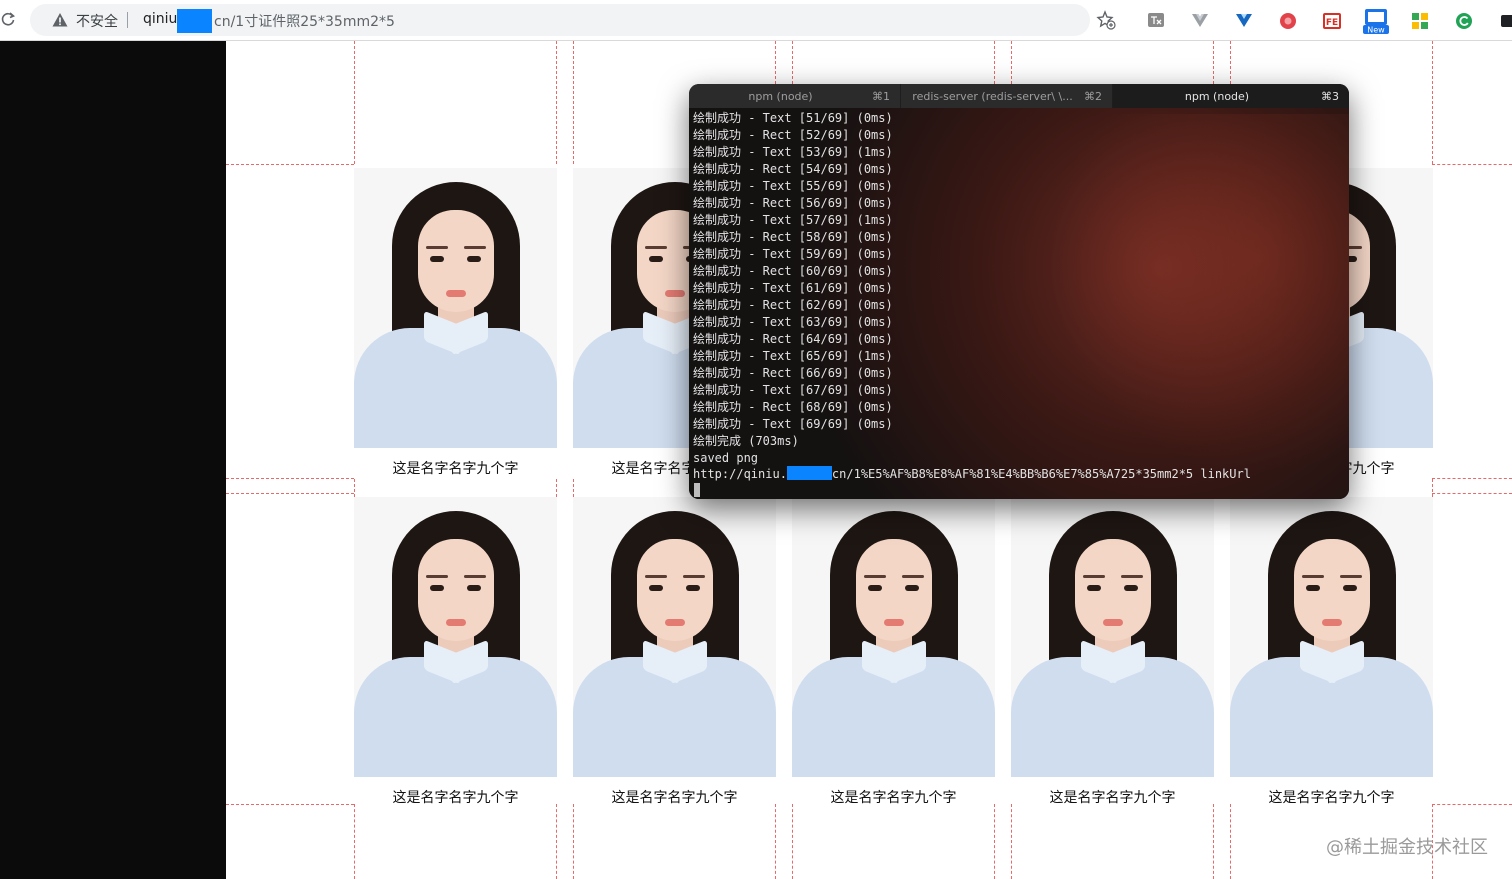  What do you see at coordinates (793, 305) in the screenshot?
I see `terminal-line: 绘制成功 - Rect [62/69] (0ms)` at bounding box center [793, 305].